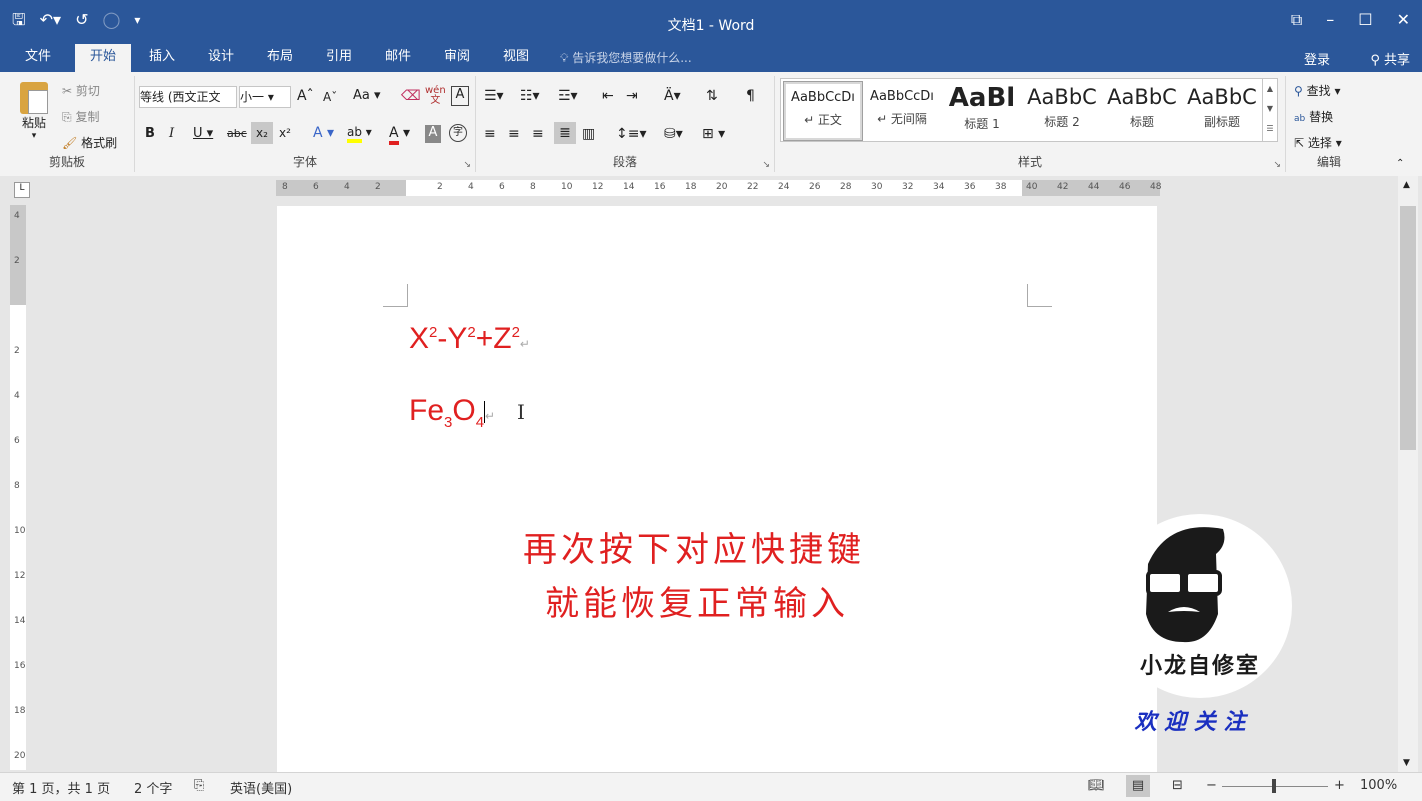  I want to click on replace-button: ab 替换, so click(1313, 116).